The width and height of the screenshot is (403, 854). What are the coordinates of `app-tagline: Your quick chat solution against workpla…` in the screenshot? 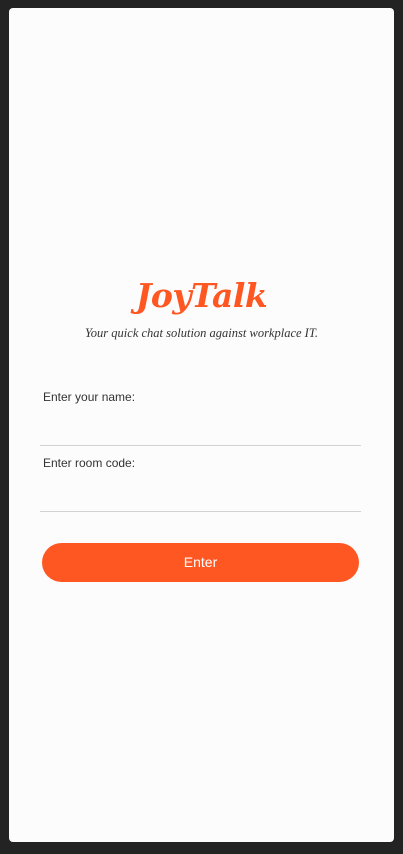 It's located at (201, 333).